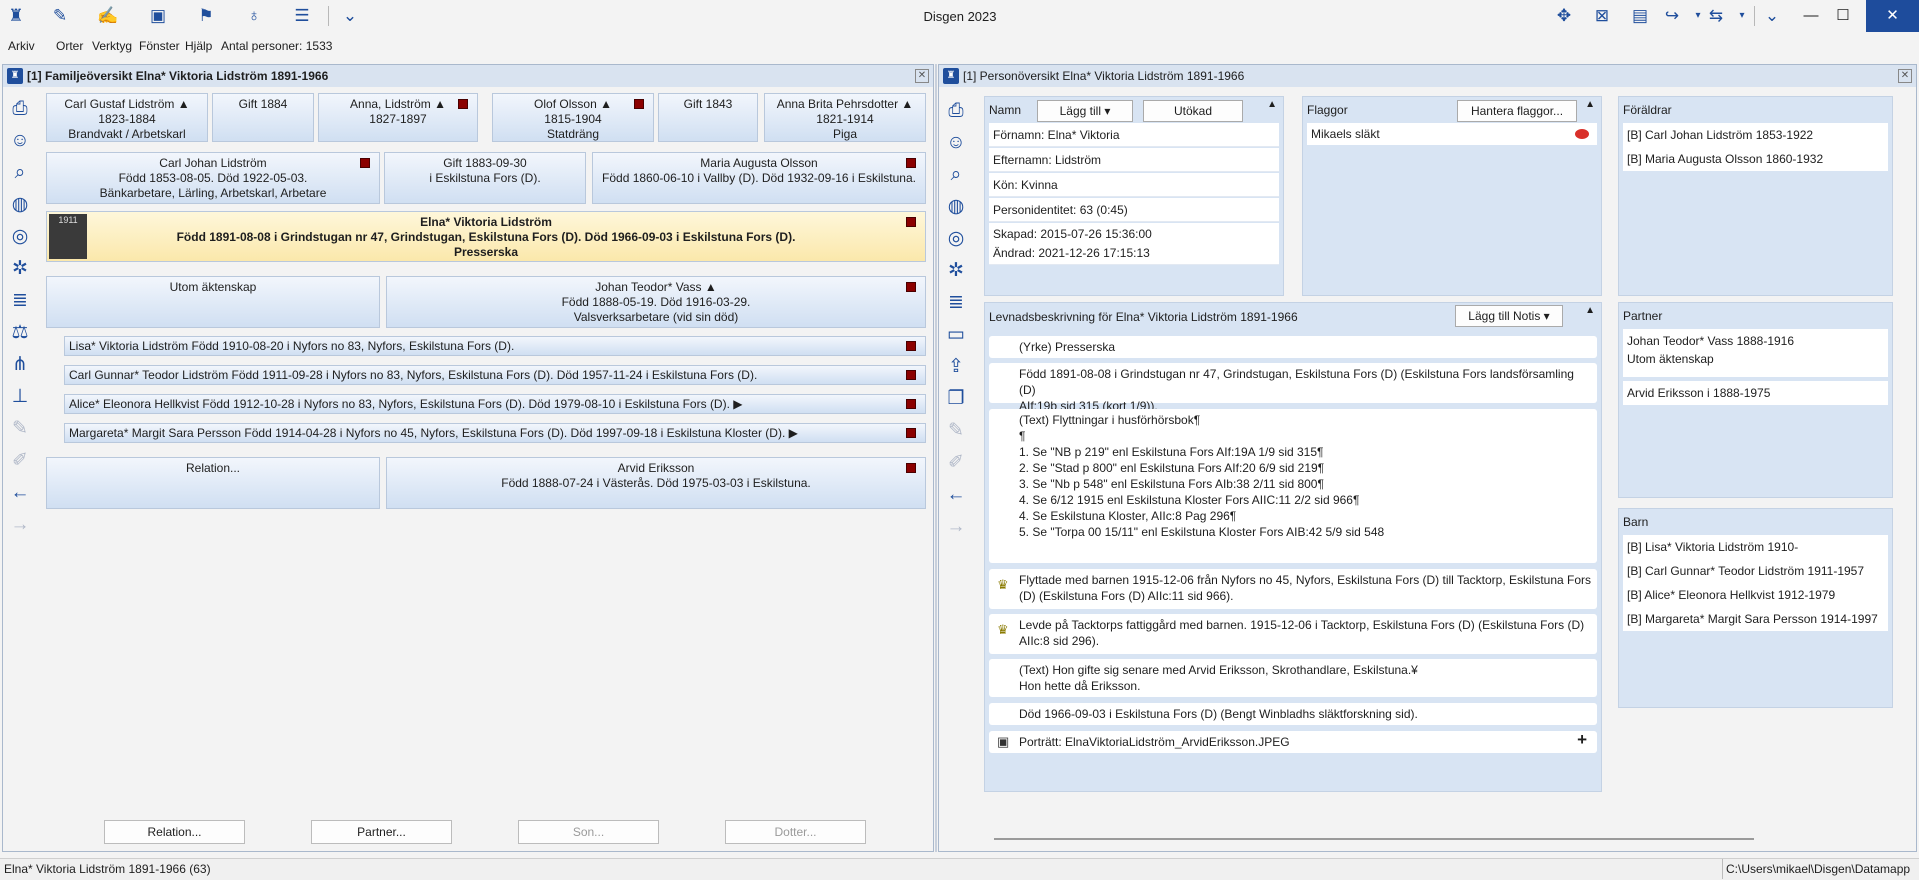 The width and height of the screenshot is (1919, 880). What do you see at coordinates (1755, 595) in the screenshot?
I see `child-item: [B] Alice* Eleonora Hellkvist 1912-1979` at bounding box center [1755, 595].